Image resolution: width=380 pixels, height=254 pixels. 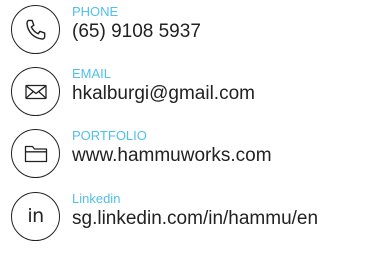 I want to click on envelope-icon, so click(x=35, y=91).